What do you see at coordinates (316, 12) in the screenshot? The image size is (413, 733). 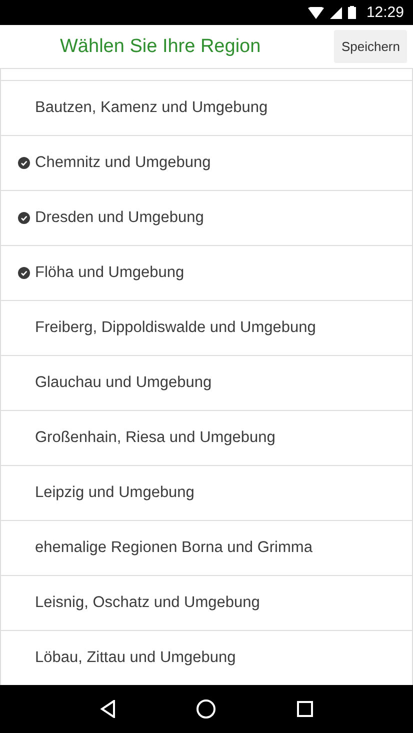 I see `wifi-icon` at bounding box center [316, 12].